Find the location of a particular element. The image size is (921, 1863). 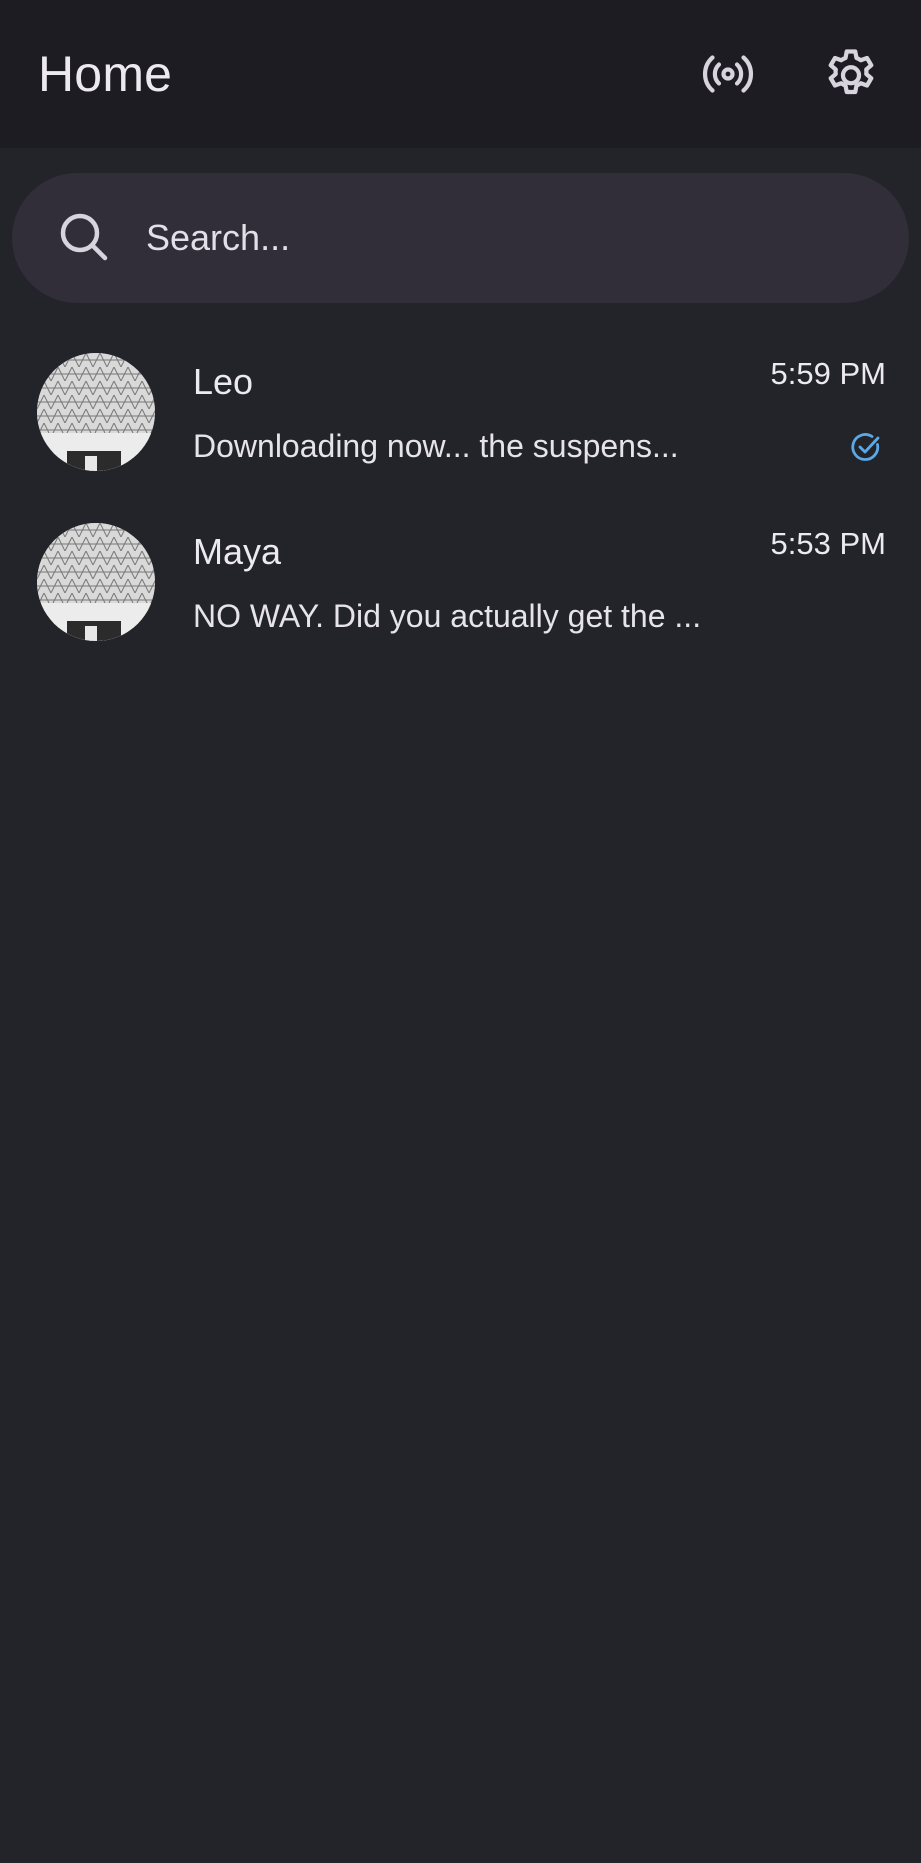

message-time: 5:59 PM is located at coordinates (828, 373).